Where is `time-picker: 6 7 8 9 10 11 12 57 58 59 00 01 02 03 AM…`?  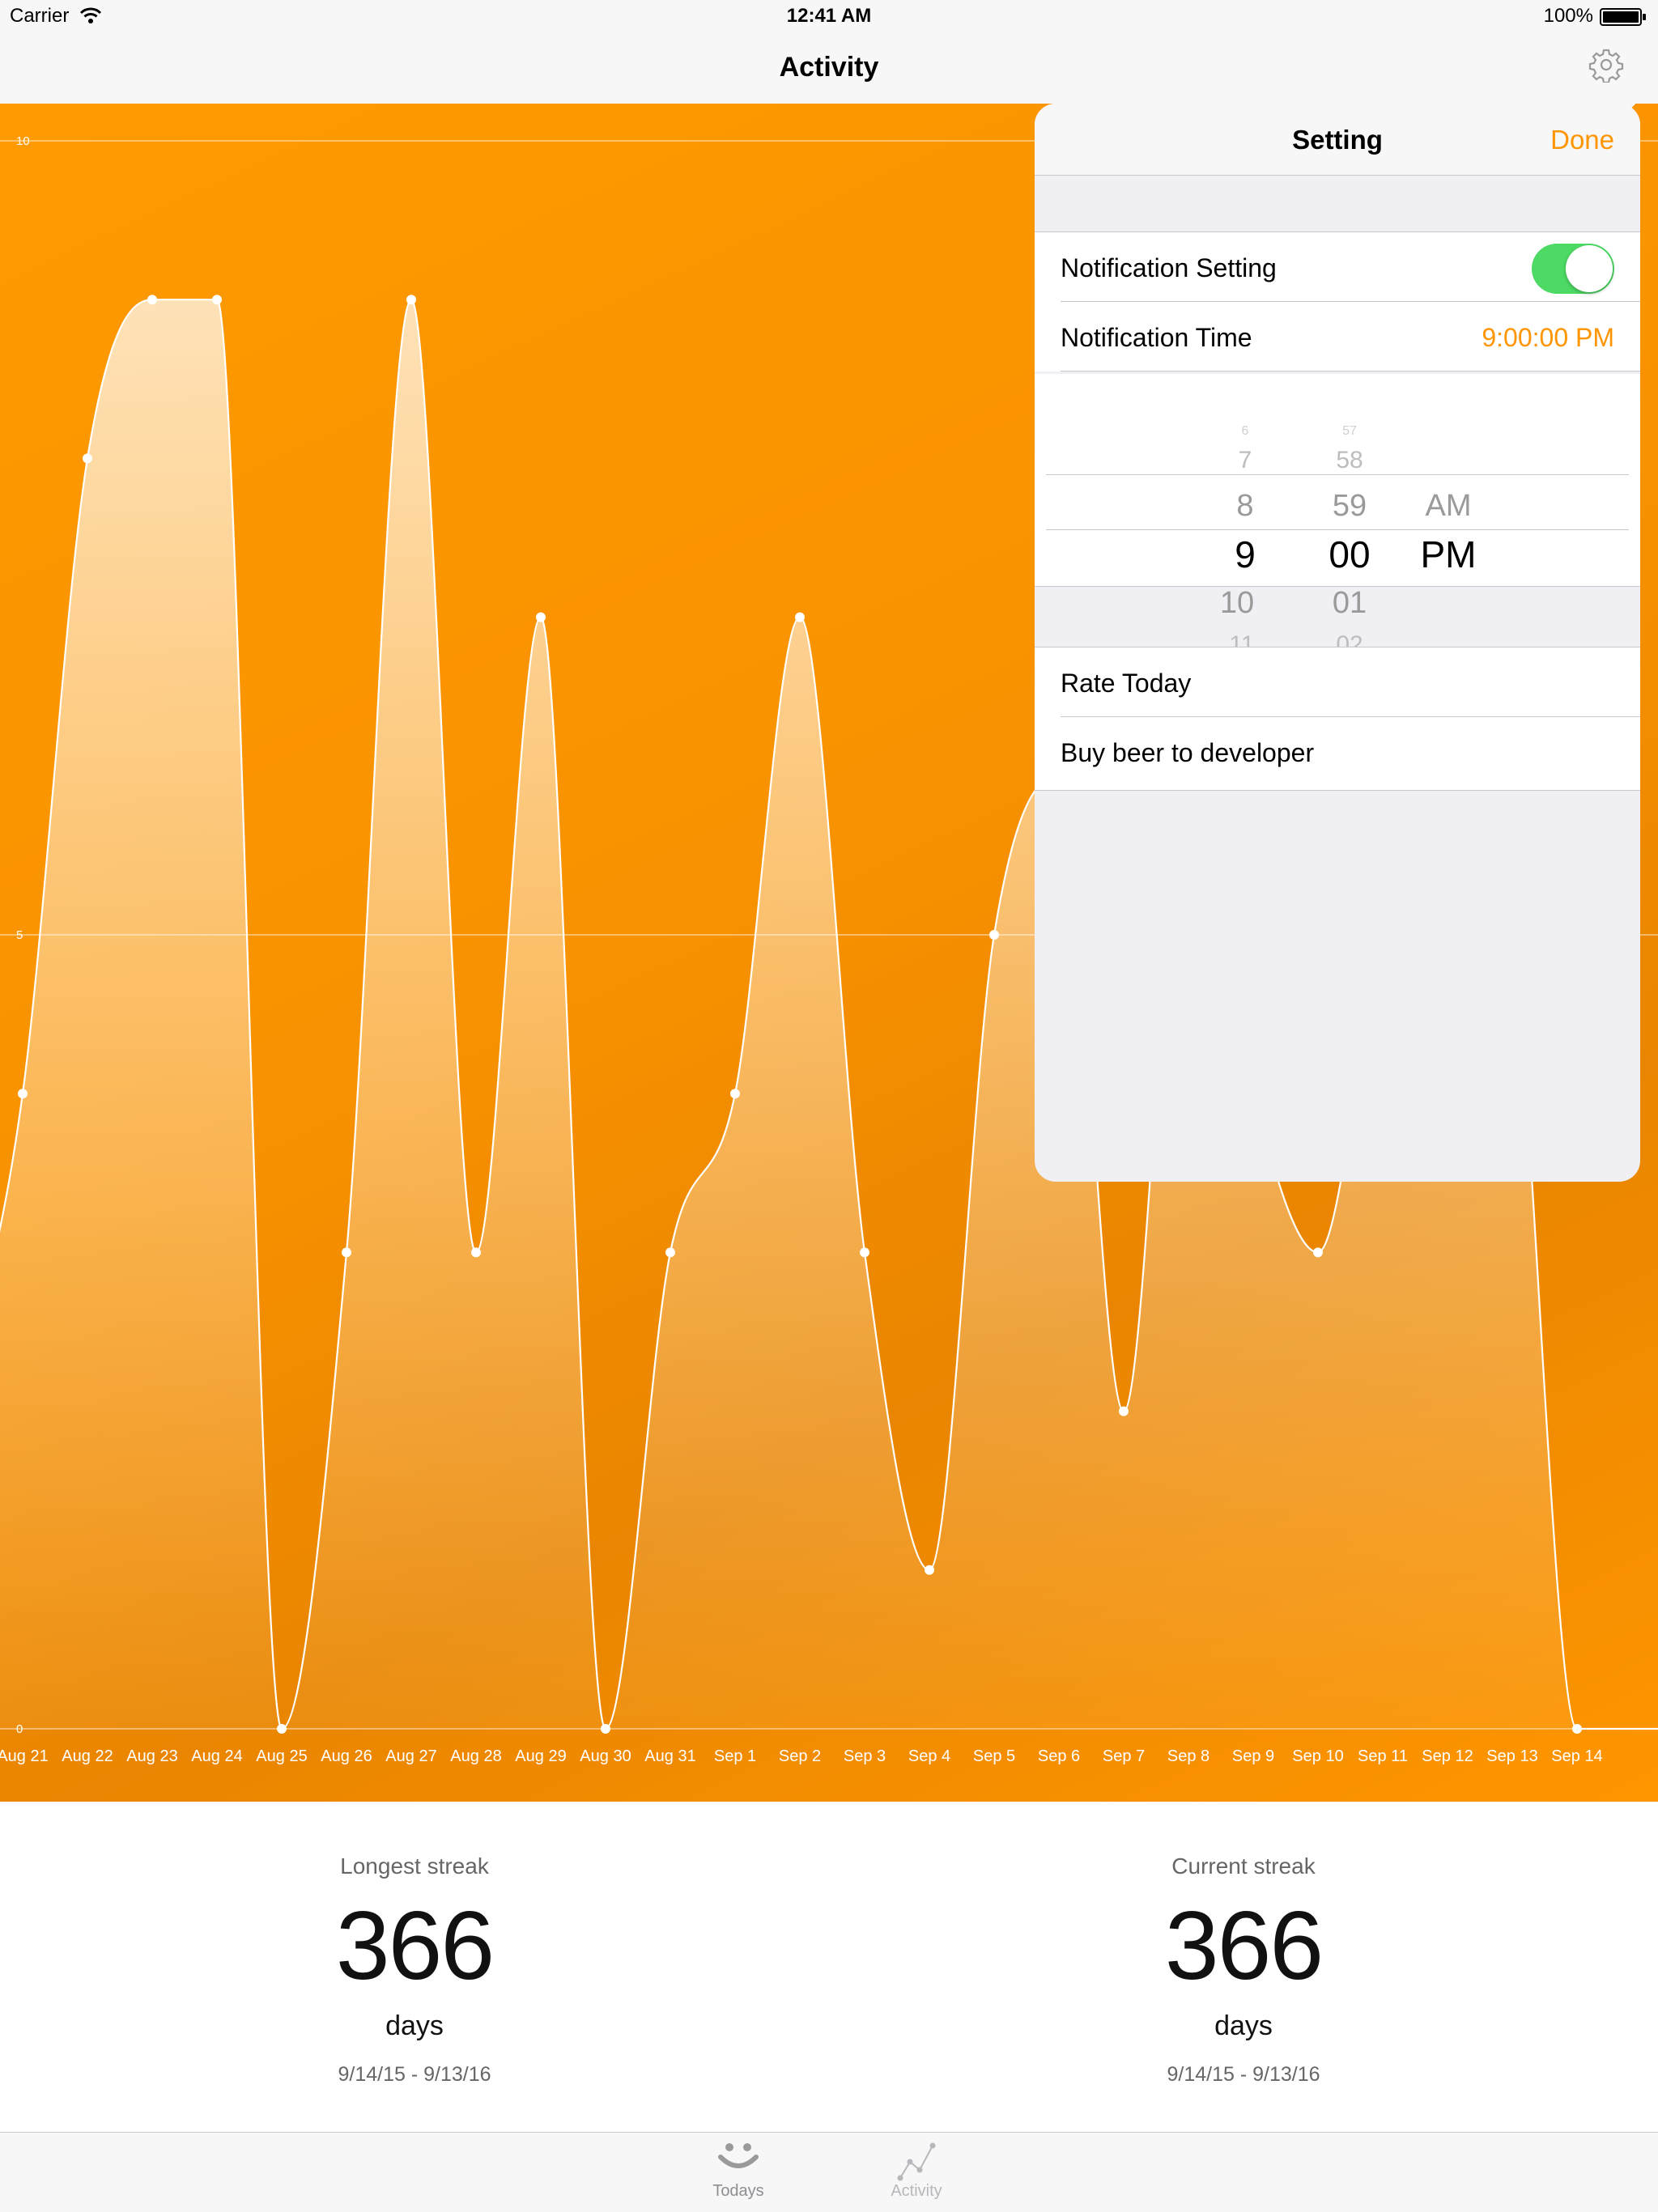 time-picker: 6 7 8 9 10 11 12 57 58 59 00 01 02 03 AM… is located at coordinates (1337, 526).